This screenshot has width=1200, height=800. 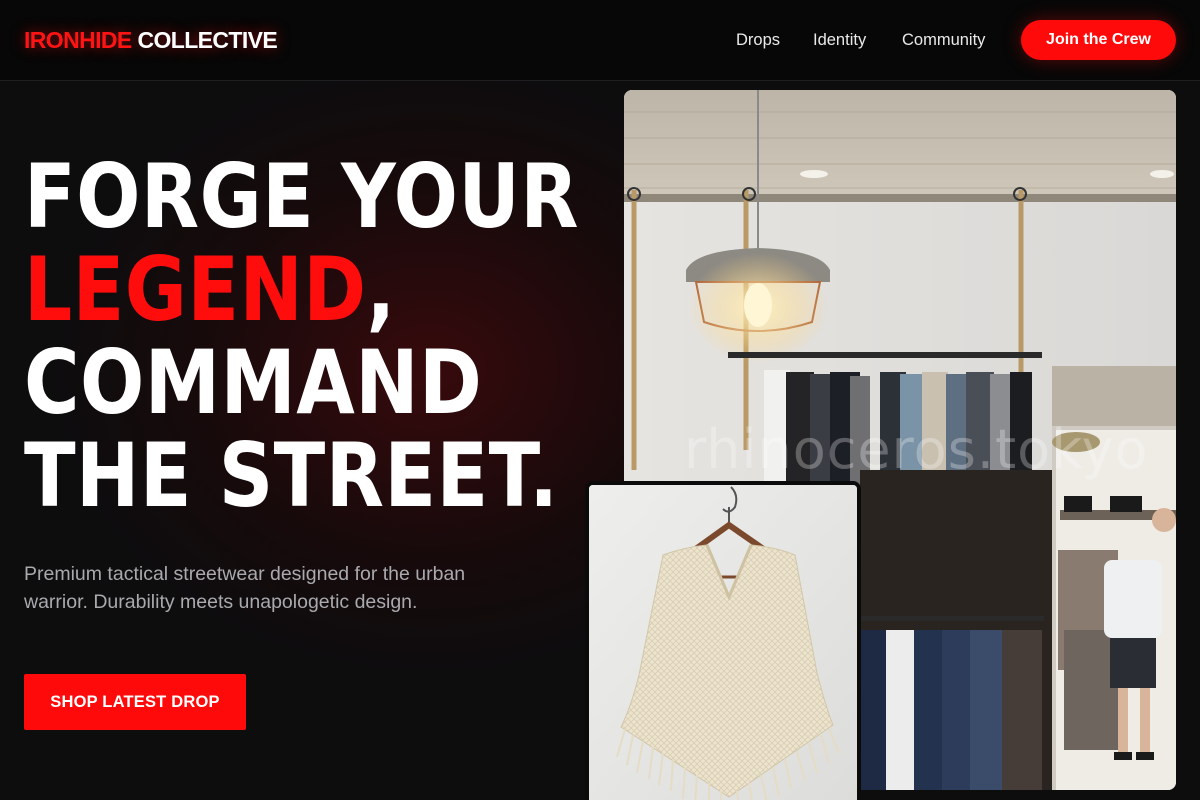 What do you see at coordinates (207, 40) in the screenshot?
I see `brand-name-secondary: COLLECTIVE` at bounding box center [207, 40].